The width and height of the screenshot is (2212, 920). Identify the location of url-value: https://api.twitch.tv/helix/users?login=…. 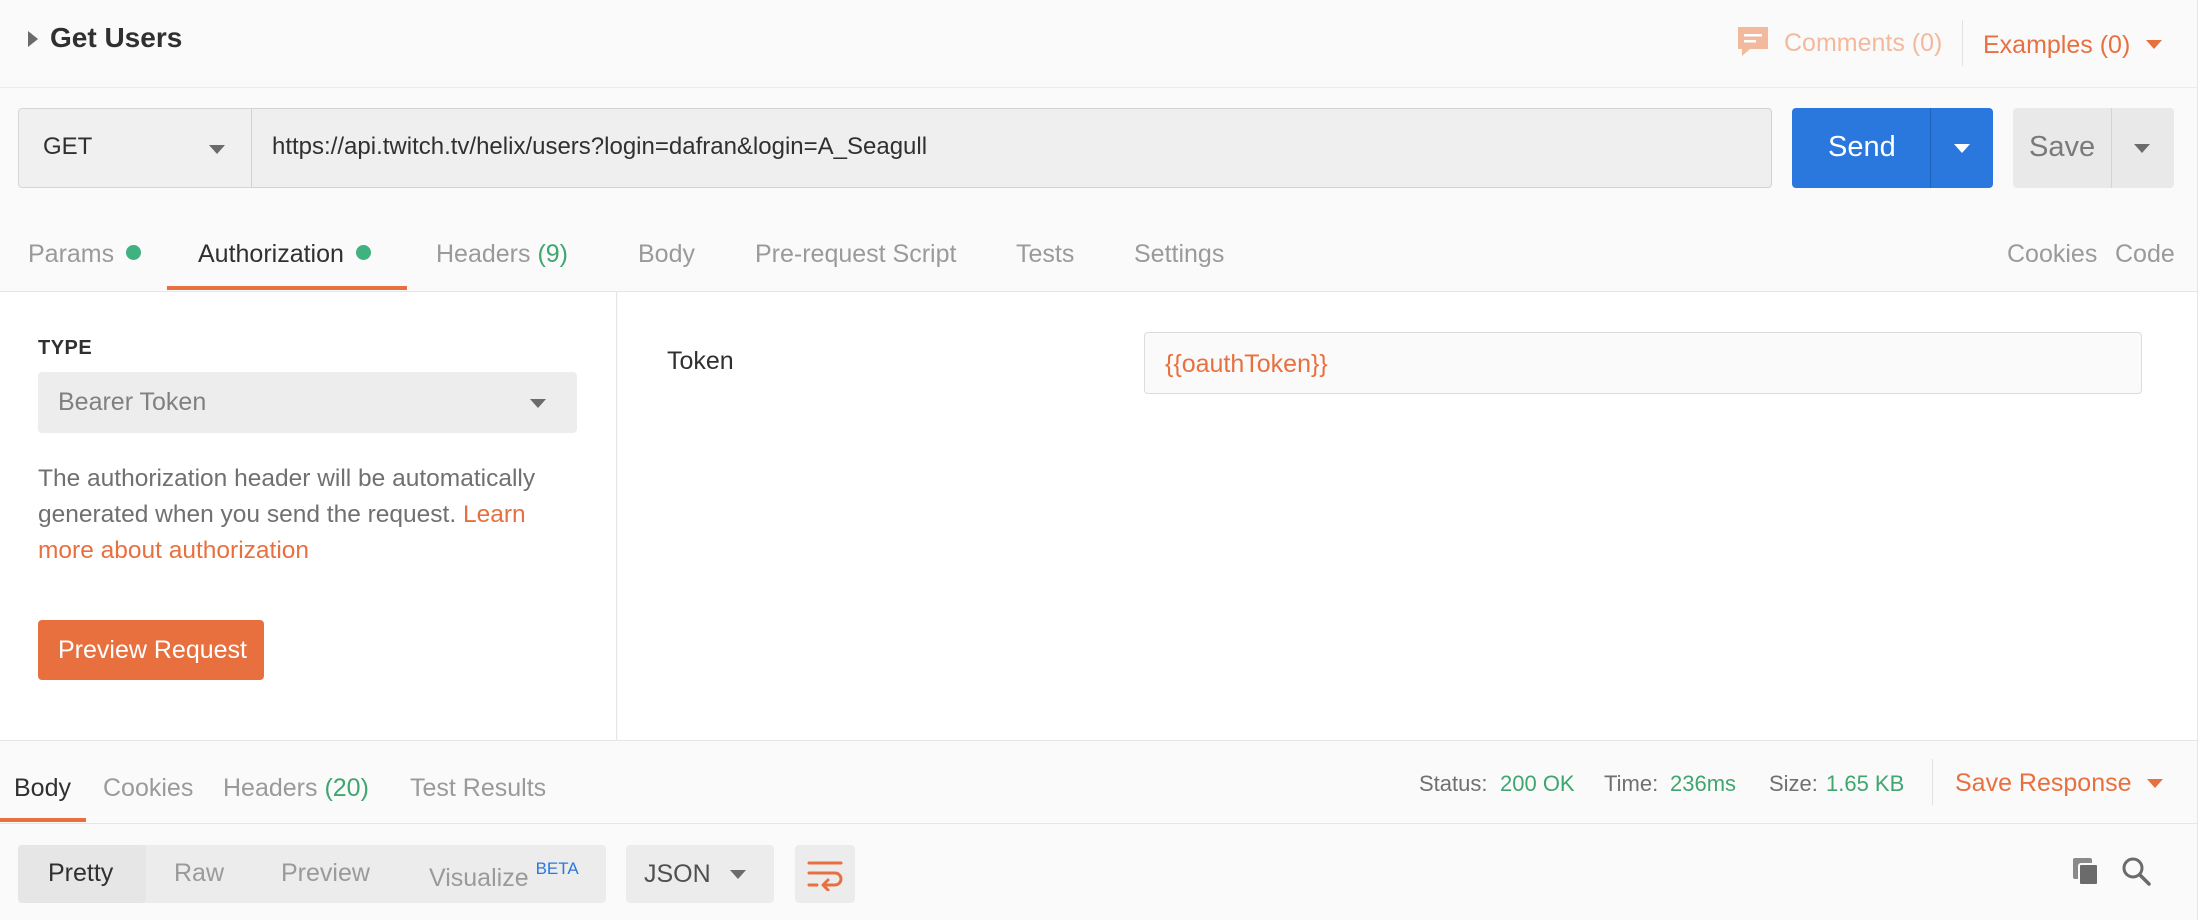
(600, 146).